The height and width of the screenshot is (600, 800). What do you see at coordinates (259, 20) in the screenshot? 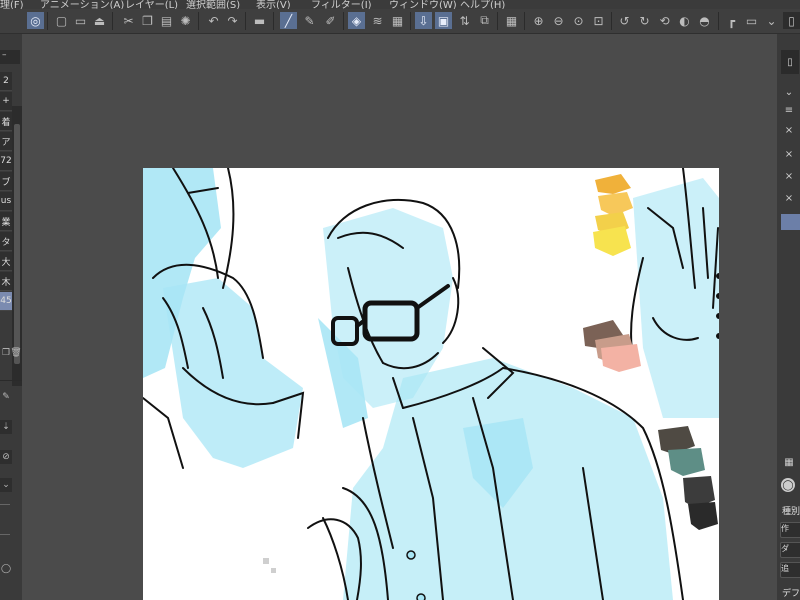
I see `print-icon: ▬` at bounding box center [259, 20].